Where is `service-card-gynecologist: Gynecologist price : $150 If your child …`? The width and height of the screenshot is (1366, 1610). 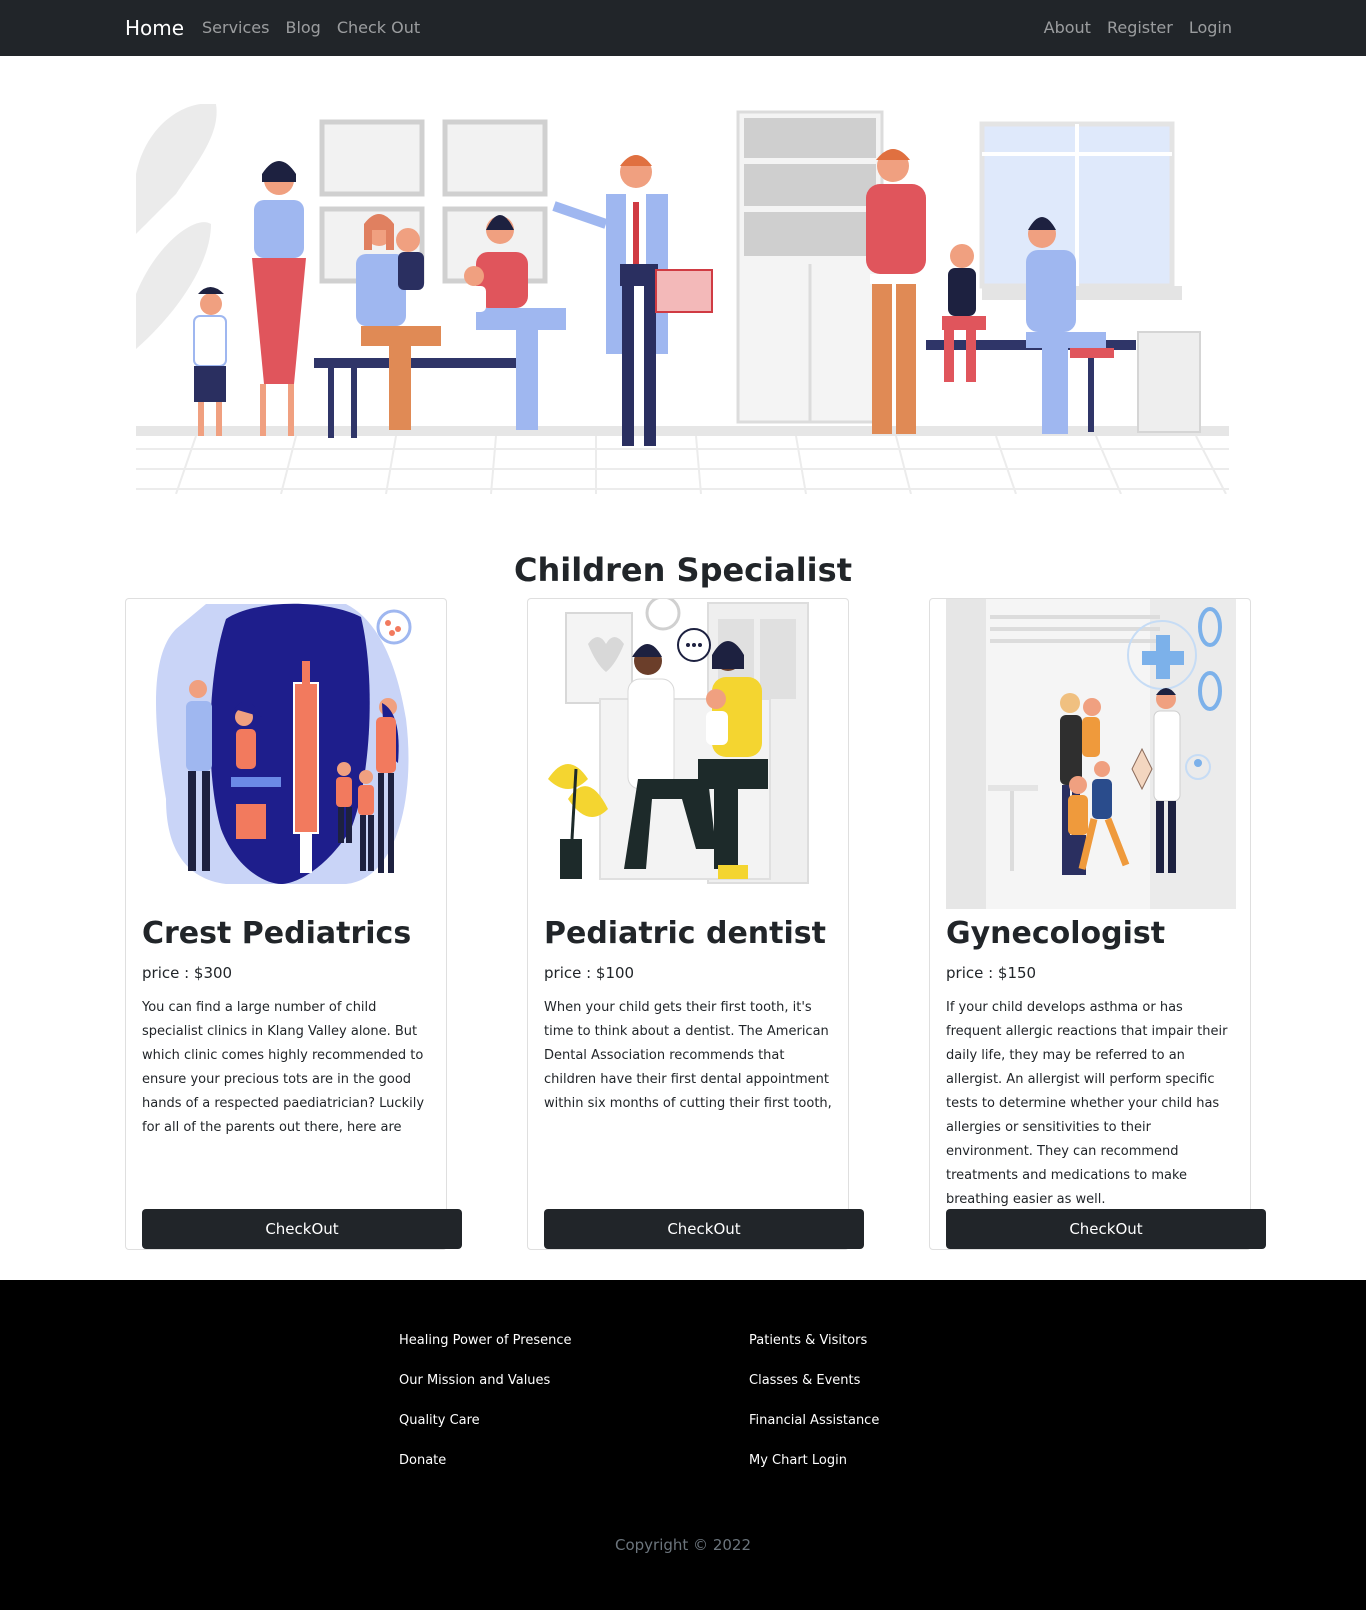
service-card-gynecologist: Gynecologist price : $150 If your child … is located at coordinates (1097, 924).